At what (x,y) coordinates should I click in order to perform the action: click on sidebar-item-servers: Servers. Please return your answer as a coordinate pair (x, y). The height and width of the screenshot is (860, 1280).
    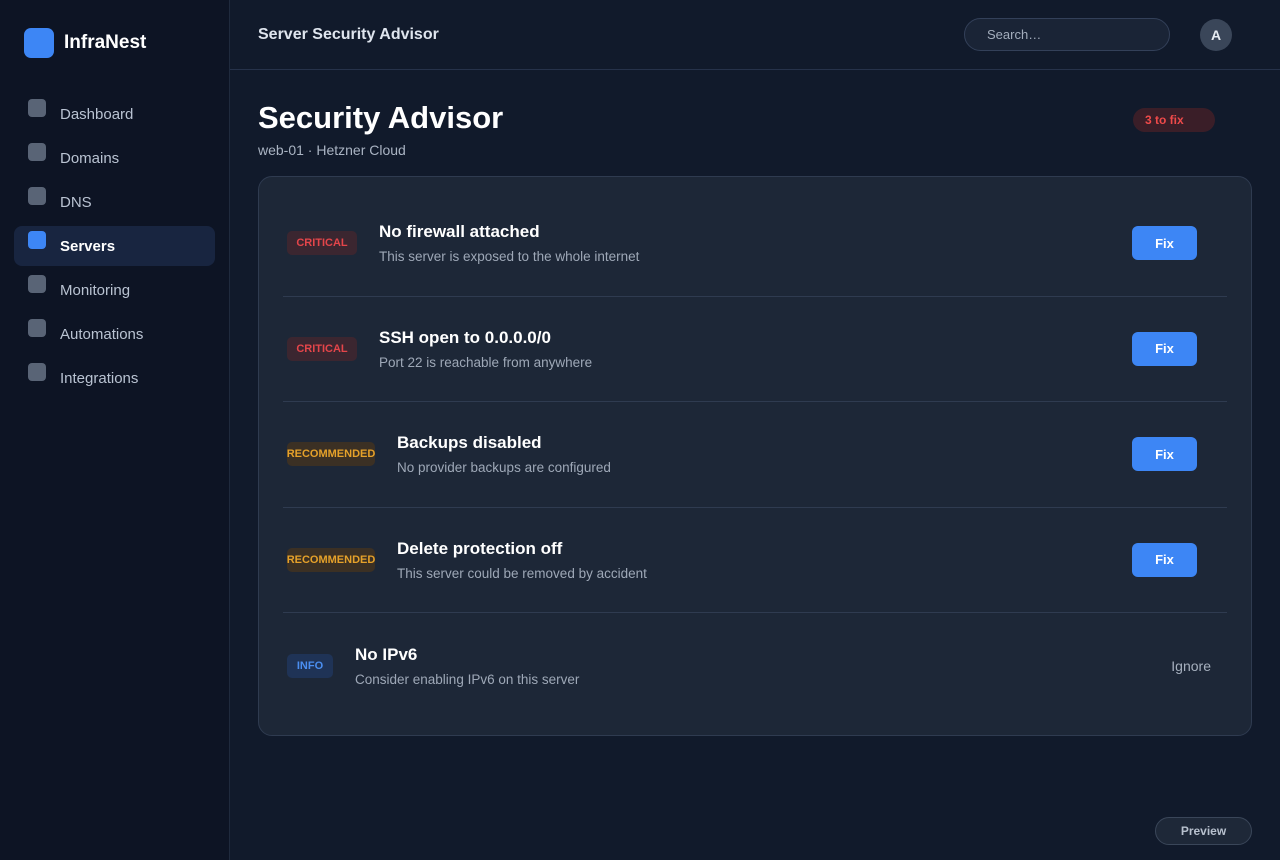
    Looking at the image, I should click on (114, 246).